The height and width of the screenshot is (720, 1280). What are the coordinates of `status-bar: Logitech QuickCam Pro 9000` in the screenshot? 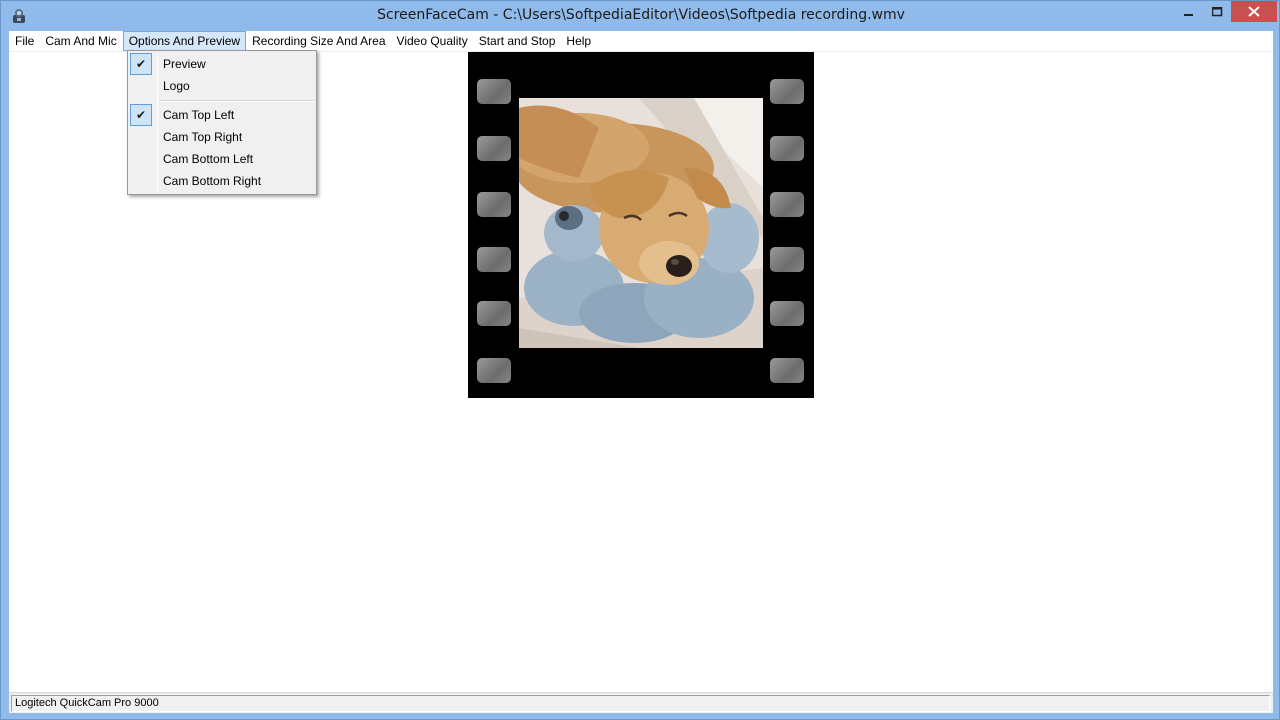 It's located at (641, 702).